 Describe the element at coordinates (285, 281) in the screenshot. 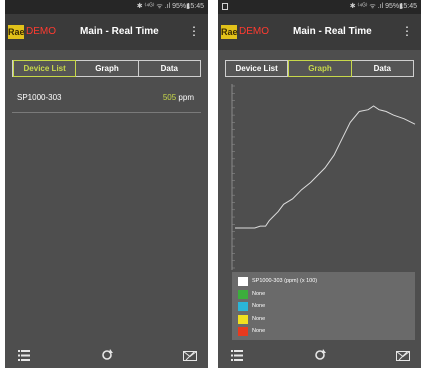

I see `legend-label: SP1000-303 (ppm) (x 100)` at that location.